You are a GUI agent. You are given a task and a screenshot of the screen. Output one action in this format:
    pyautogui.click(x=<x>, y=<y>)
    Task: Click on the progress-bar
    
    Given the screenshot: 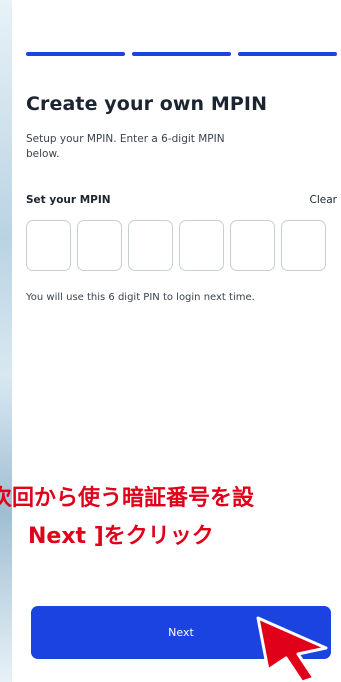 What is the action you would take?
    pyautogui.click(x=181, y=54)
    